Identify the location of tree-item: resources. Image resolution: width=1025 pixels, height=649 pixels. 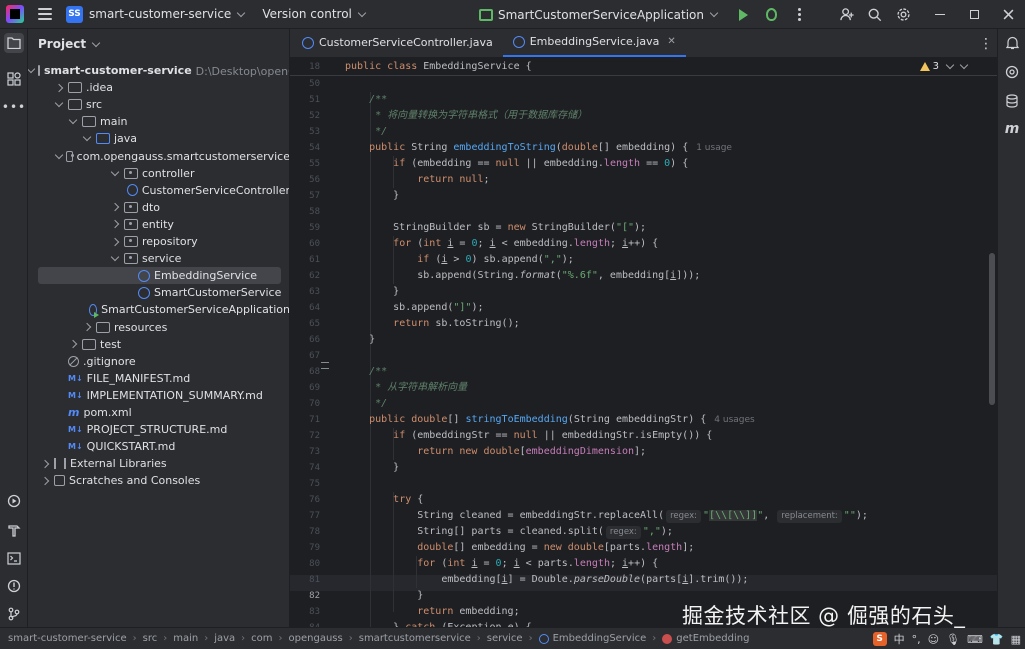
(158, 327).